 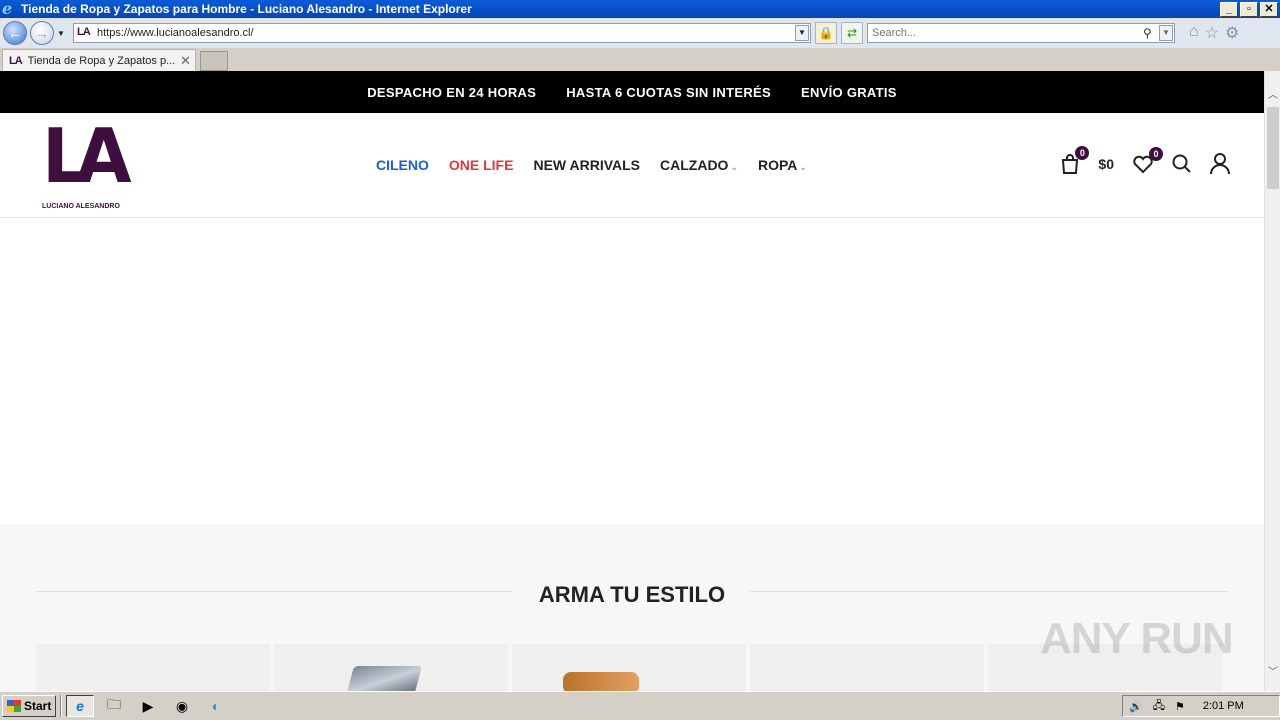 What do you see at coordinates (16, 60) in the screenshot?
I see `tab-favicon-icon: LA` at bounding box center [16, 60].